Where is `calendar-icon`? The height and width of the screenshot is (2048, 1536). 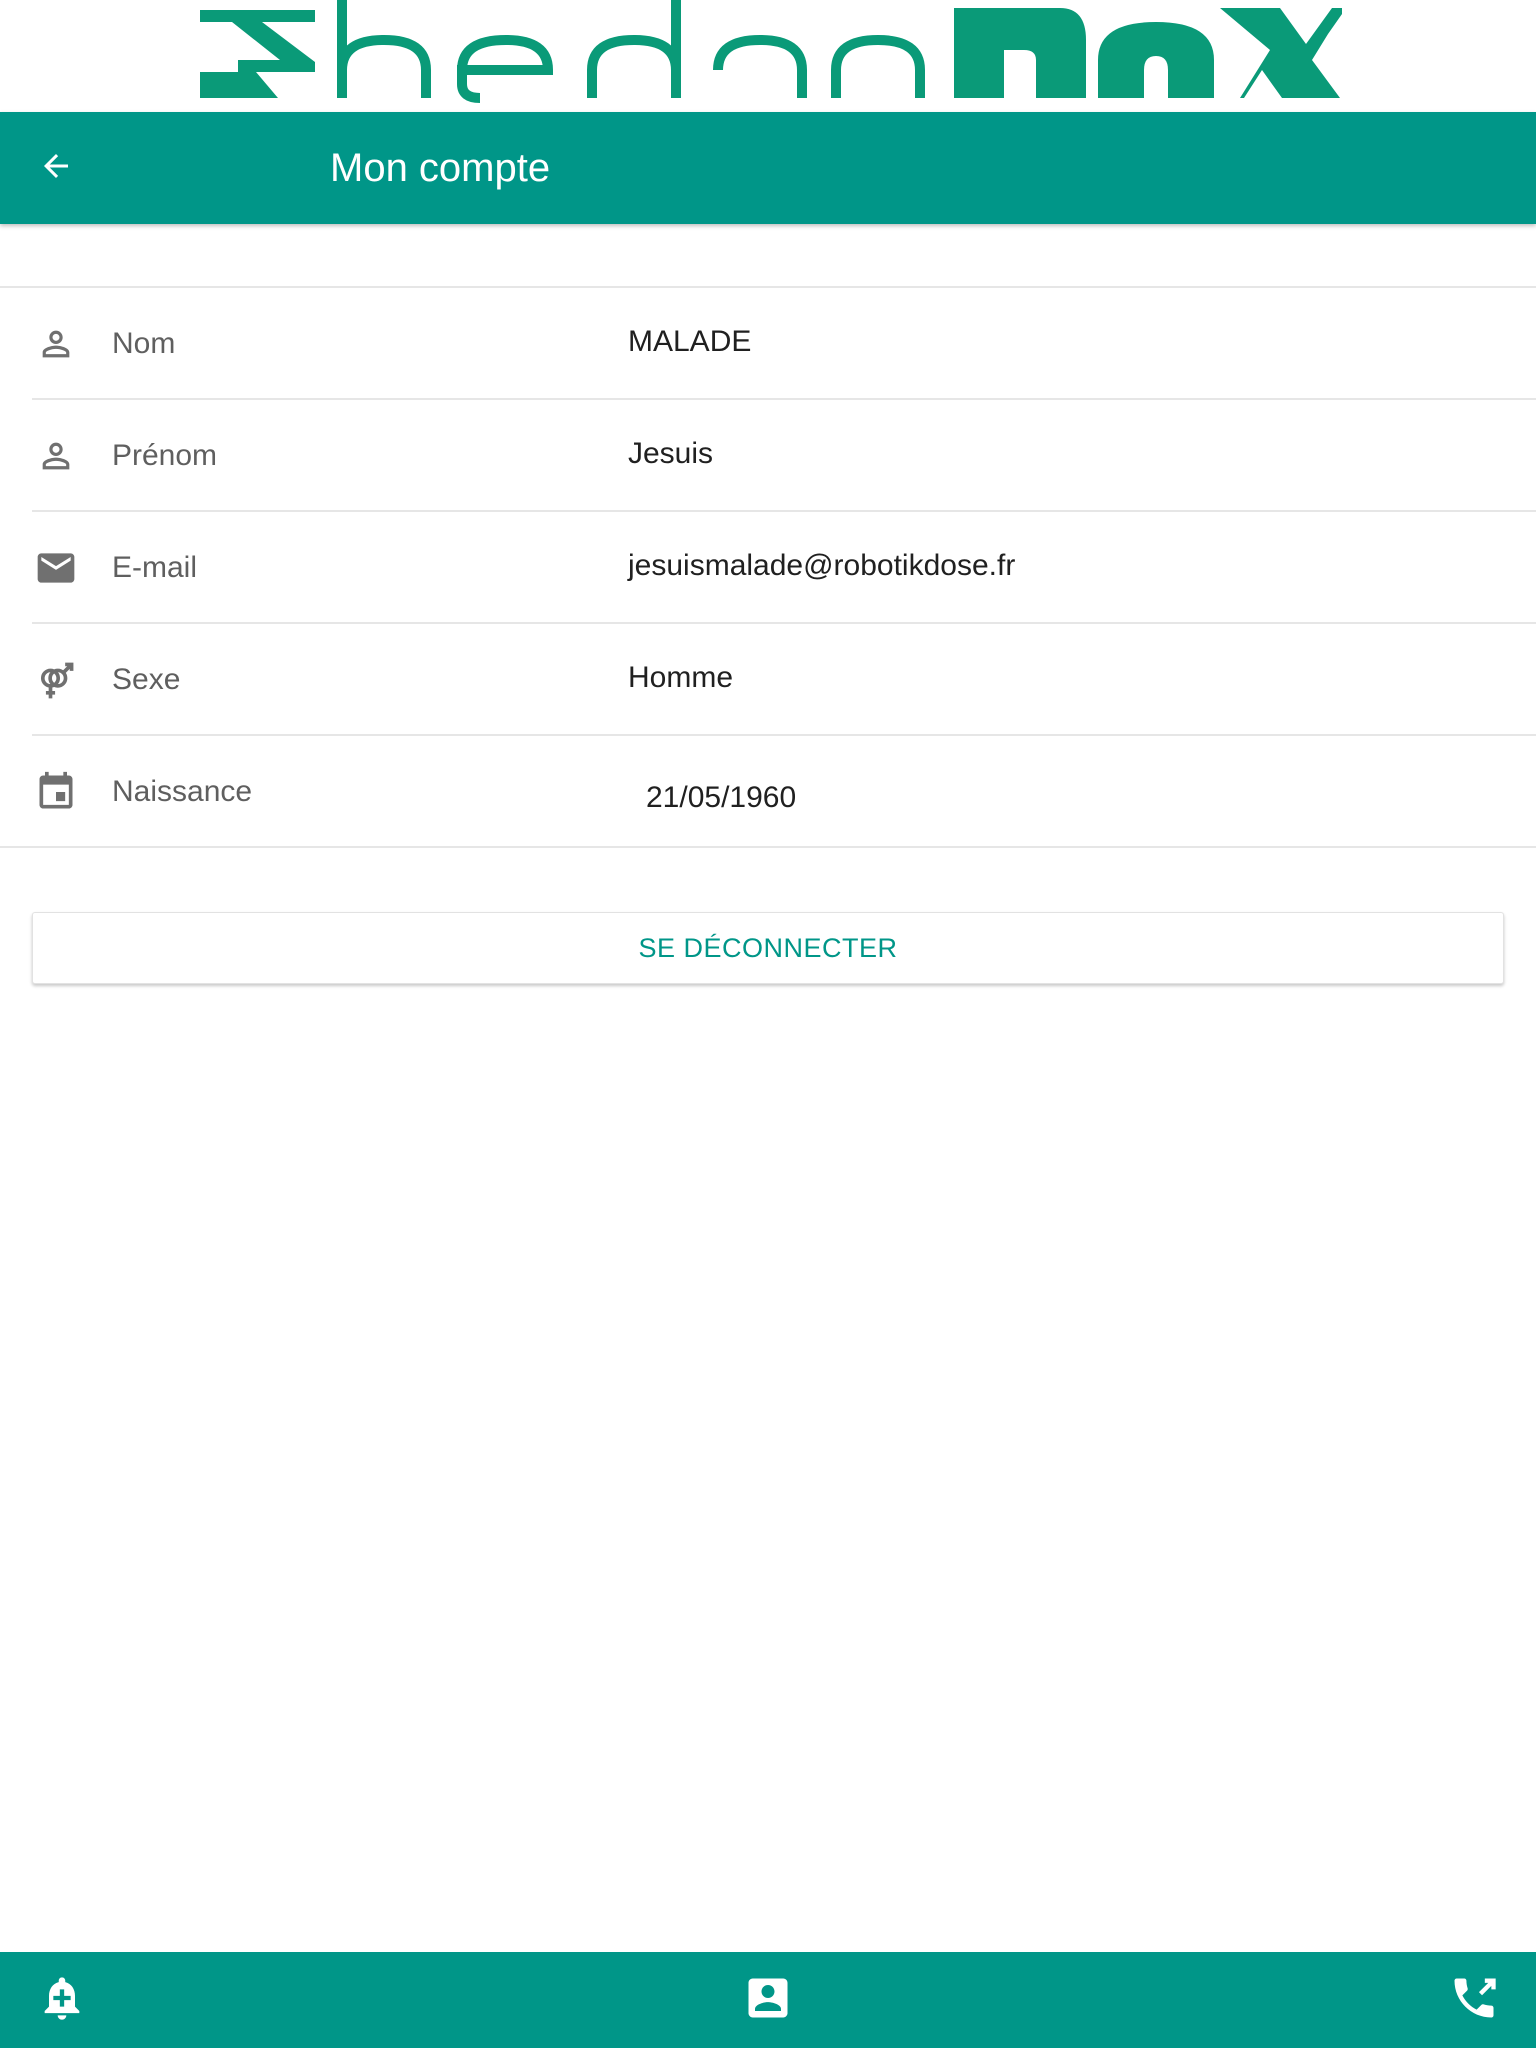
calendar-icon is located at coordinates (56, 792).